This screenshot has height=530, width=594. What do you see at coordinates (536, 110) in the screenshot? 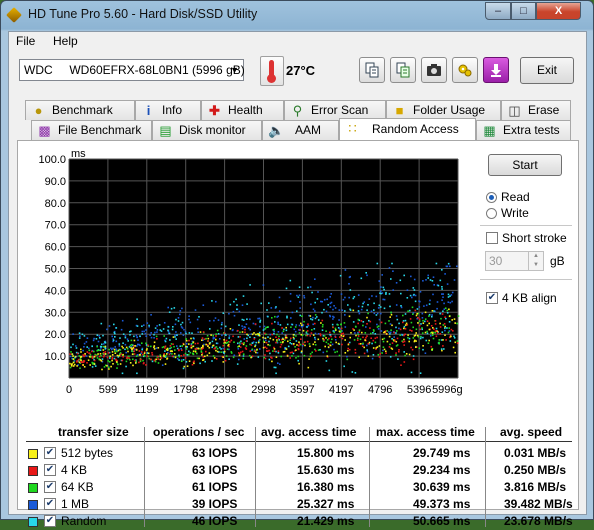
I see `tab-erase: ◫ Erase` at bounding box center [536, 110].